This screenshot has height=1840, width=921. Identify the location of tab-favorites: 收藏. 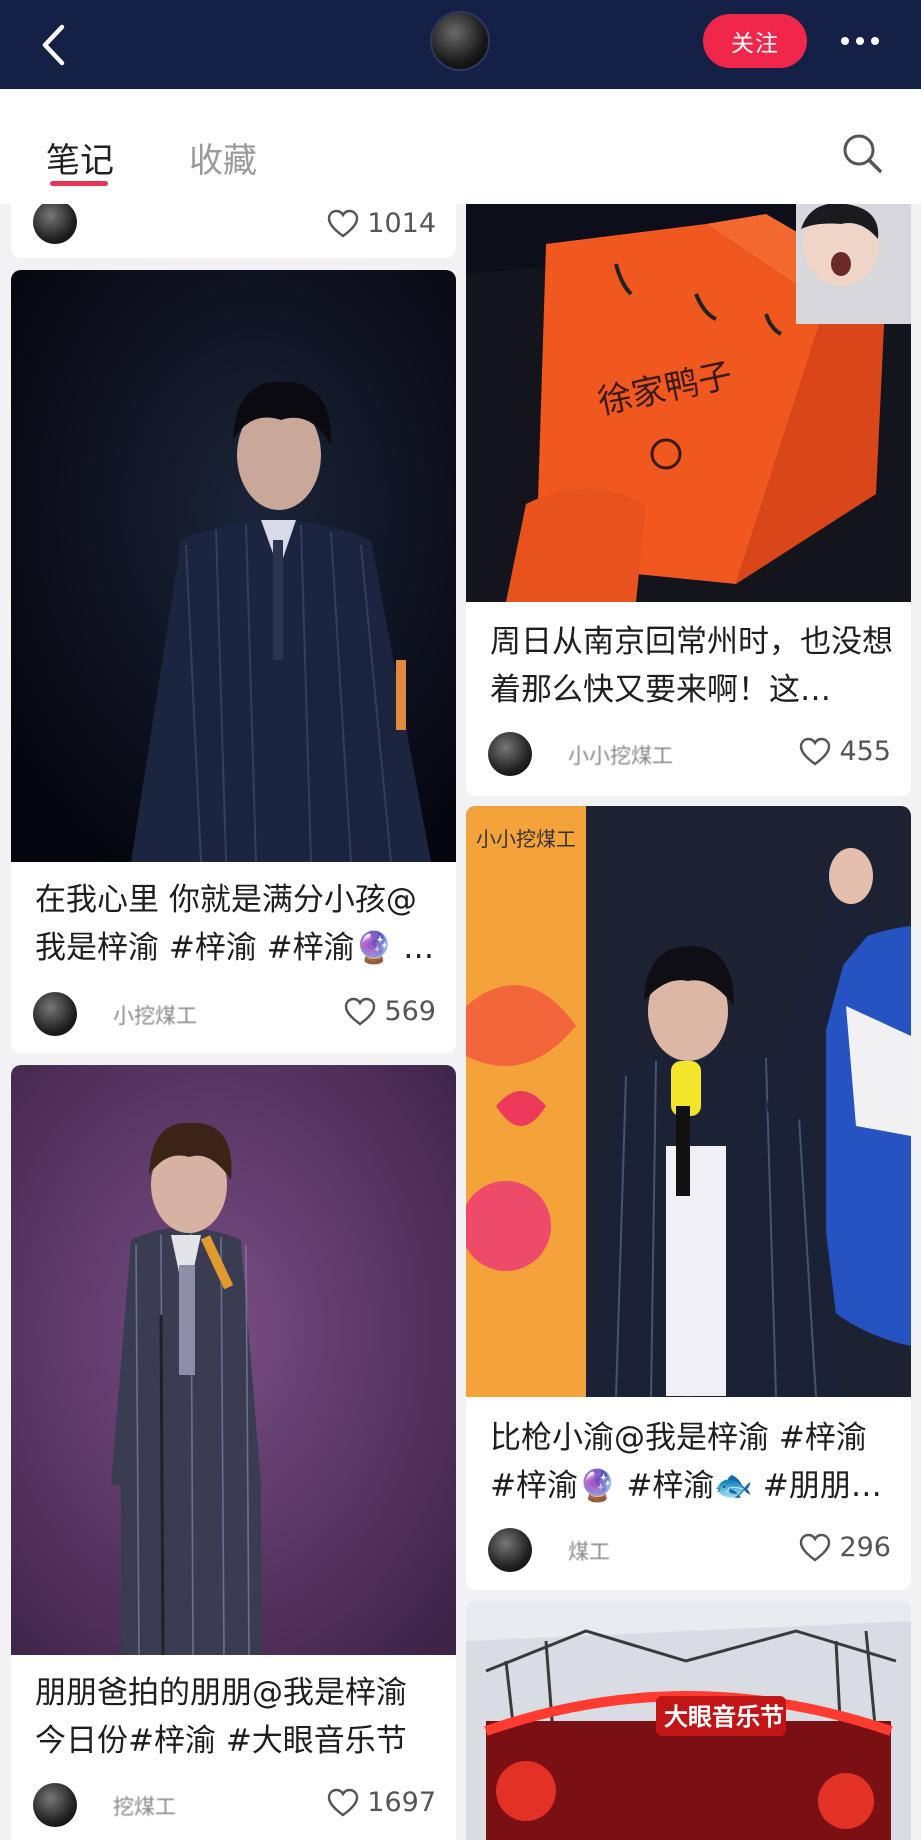
(223, 157).